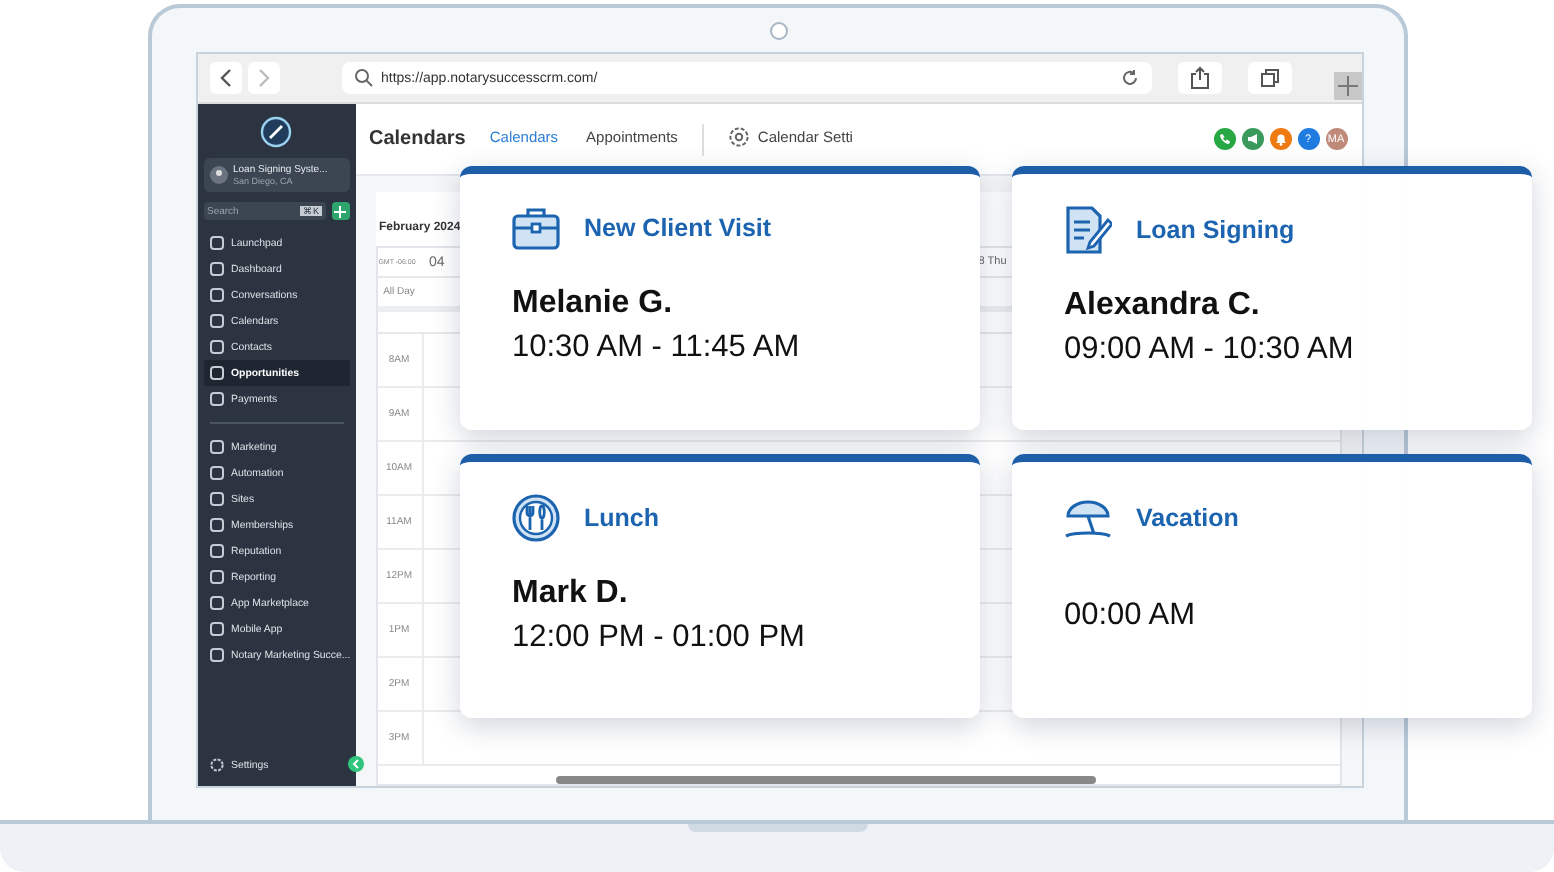 This screenshot has height=872, width=1554. Describe the element at coordinates (536, 518) in the screenshot. I see `plate-cutlery-icon` at that location.